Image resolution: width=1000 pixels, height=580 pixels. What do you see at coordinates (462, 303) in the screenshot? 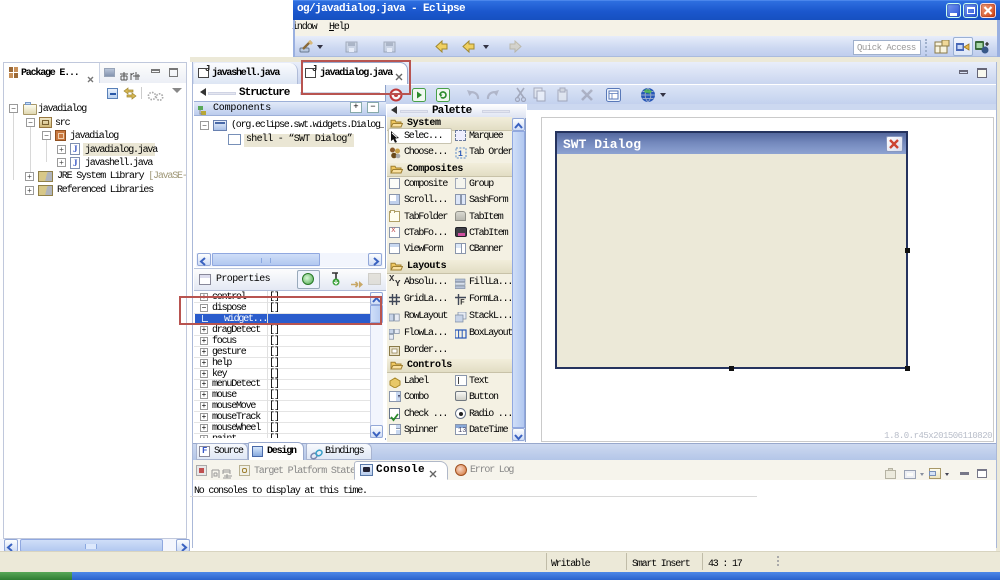
I see `svg-text: F` at bounding box center [462, 303].